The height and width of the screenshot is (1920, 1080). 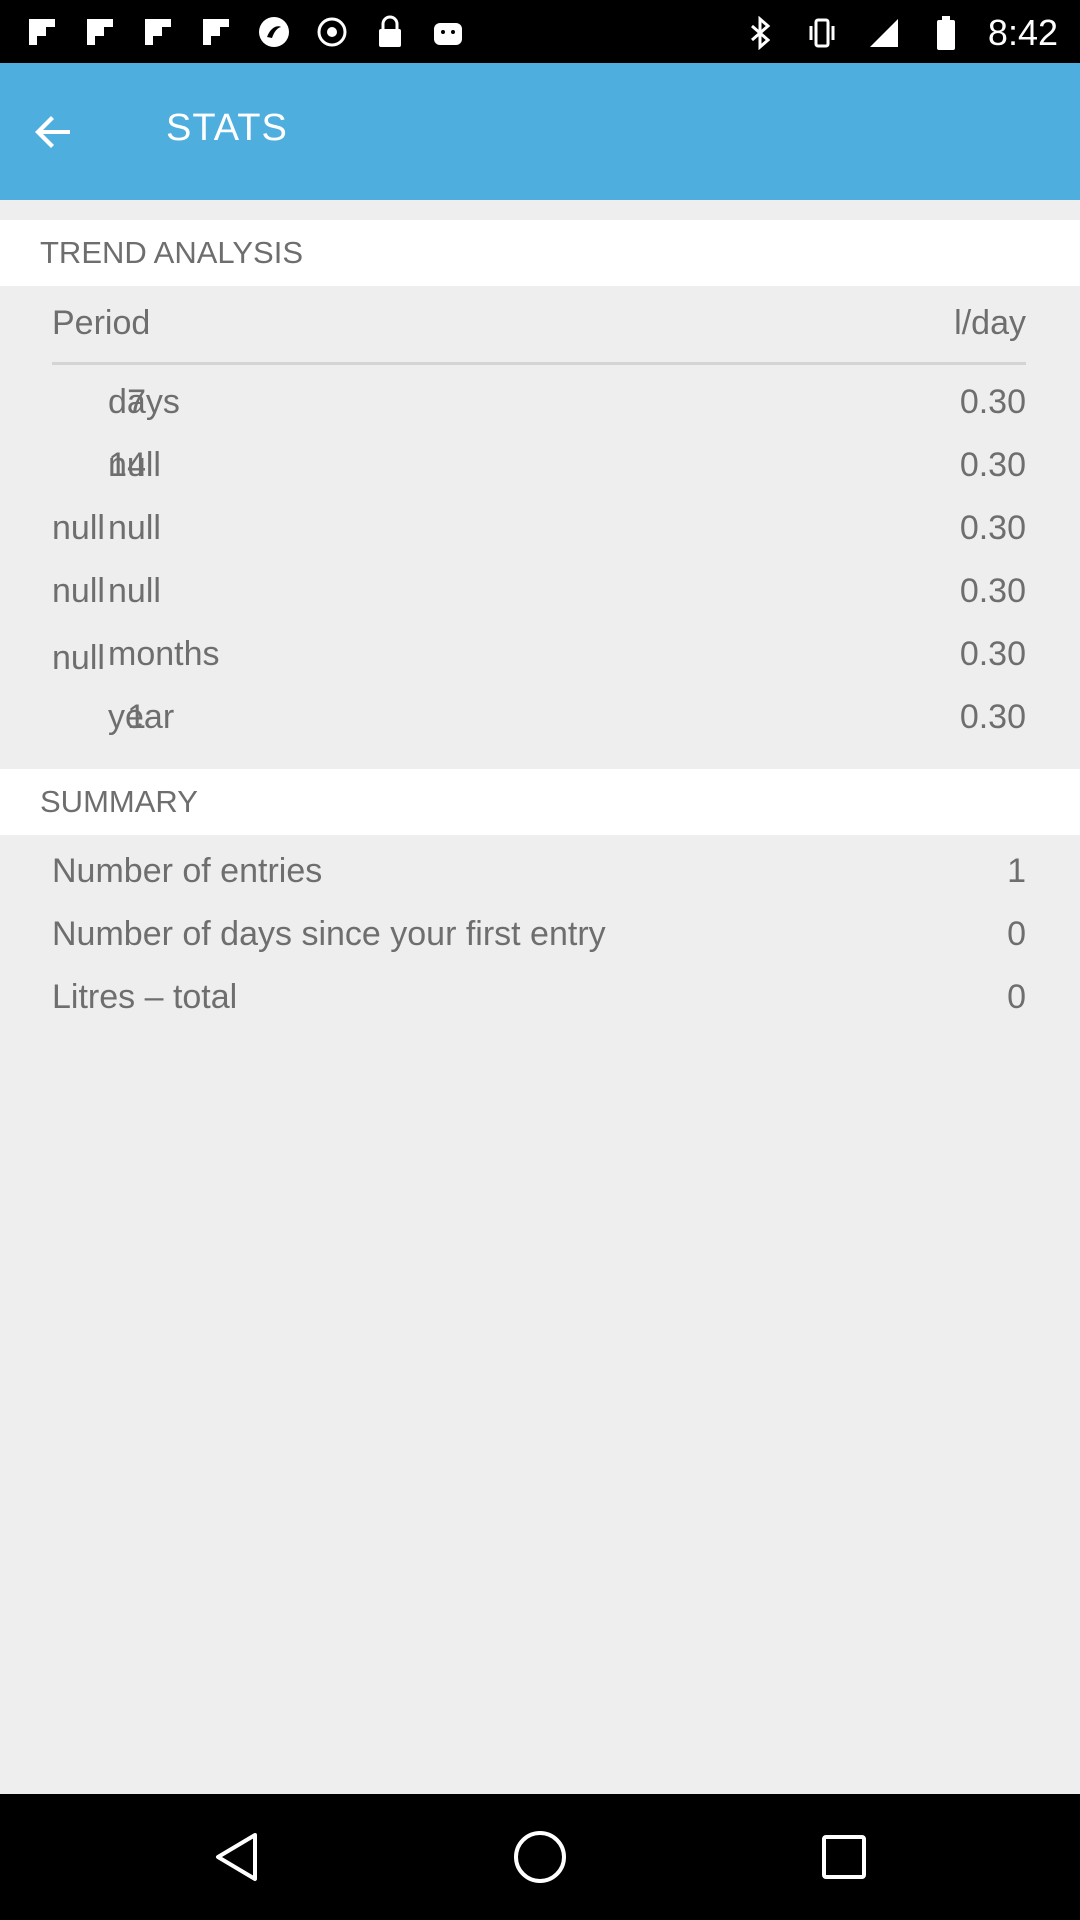 I want to click on battery-icon, so click(x=946, y=33).